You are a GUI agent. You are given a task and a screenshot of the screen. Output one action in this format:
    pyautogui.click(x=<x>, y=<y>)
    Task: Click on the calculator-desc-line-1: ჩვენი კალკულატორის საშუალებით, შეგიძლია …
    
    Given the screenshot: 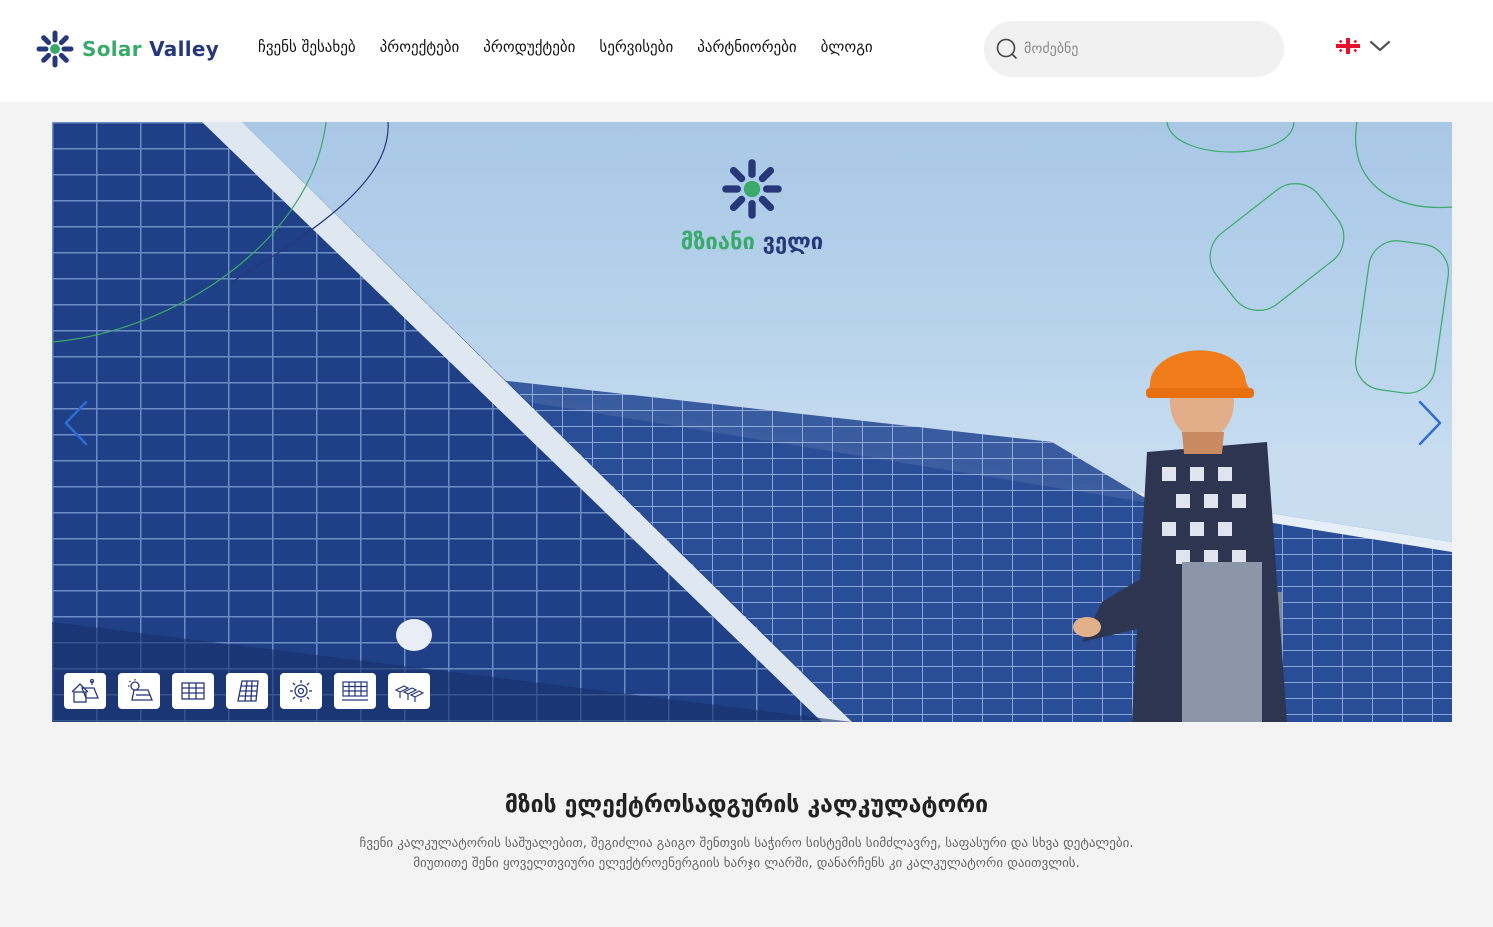 What is the action you would take?
    pyautogui.click(x=746, y=843)
    